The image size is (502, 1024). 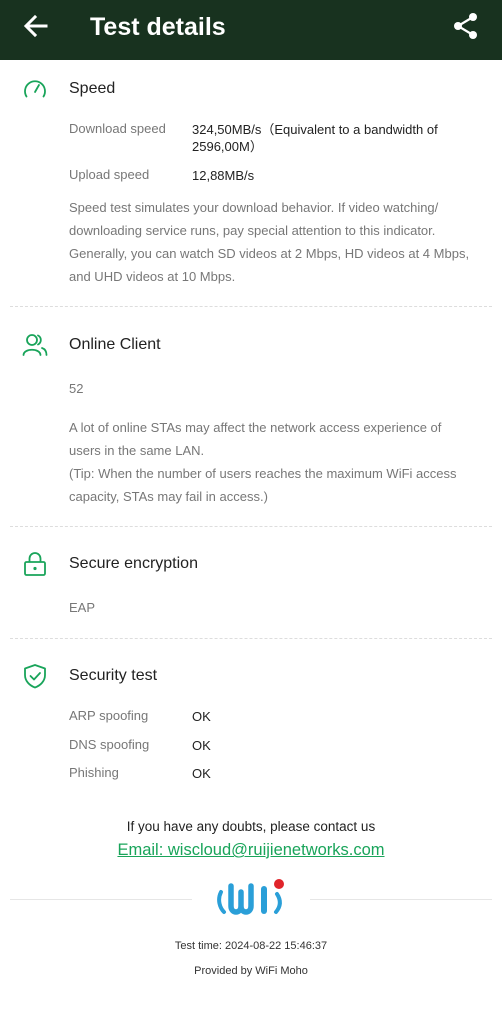 I want to click on arp-spoofing-label: ARP spoofing, so click(x=109, y=715).